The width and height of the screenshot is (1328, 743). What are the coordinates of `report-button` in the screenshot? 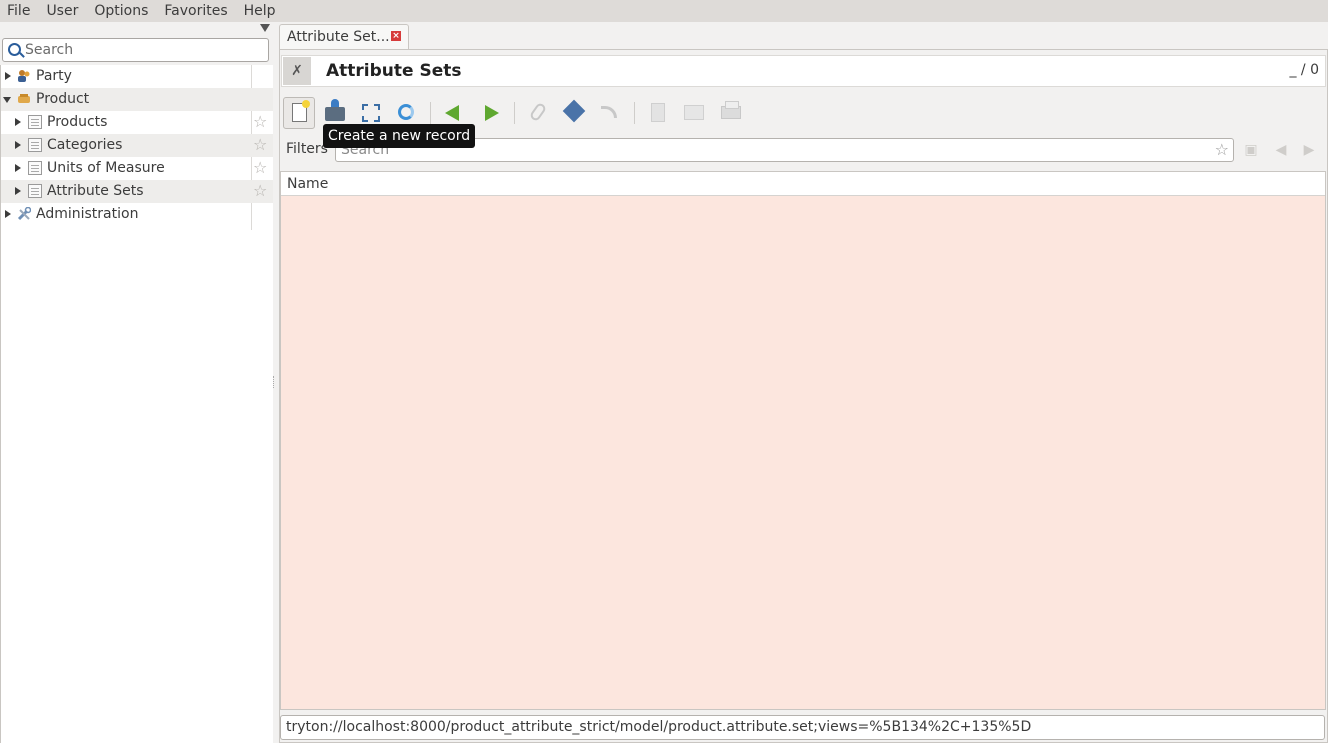 It's located at (658, 113).